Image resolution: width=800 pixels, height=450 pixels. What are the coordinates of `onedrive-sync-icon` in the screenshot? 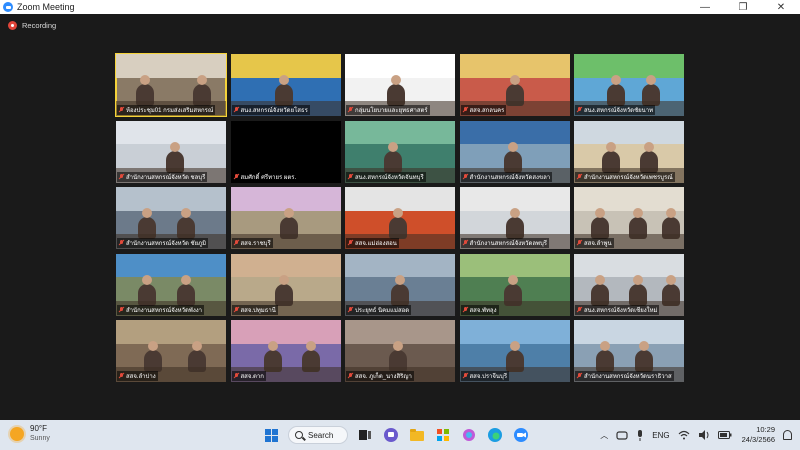 It's located at (622, 435).